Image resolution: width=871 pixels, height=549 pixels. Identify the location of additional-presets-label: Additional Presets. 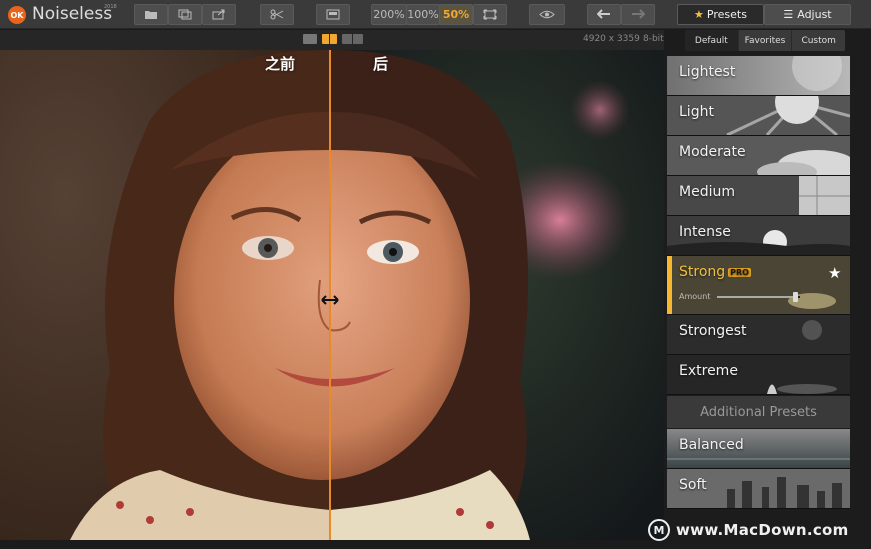
(758, 412).